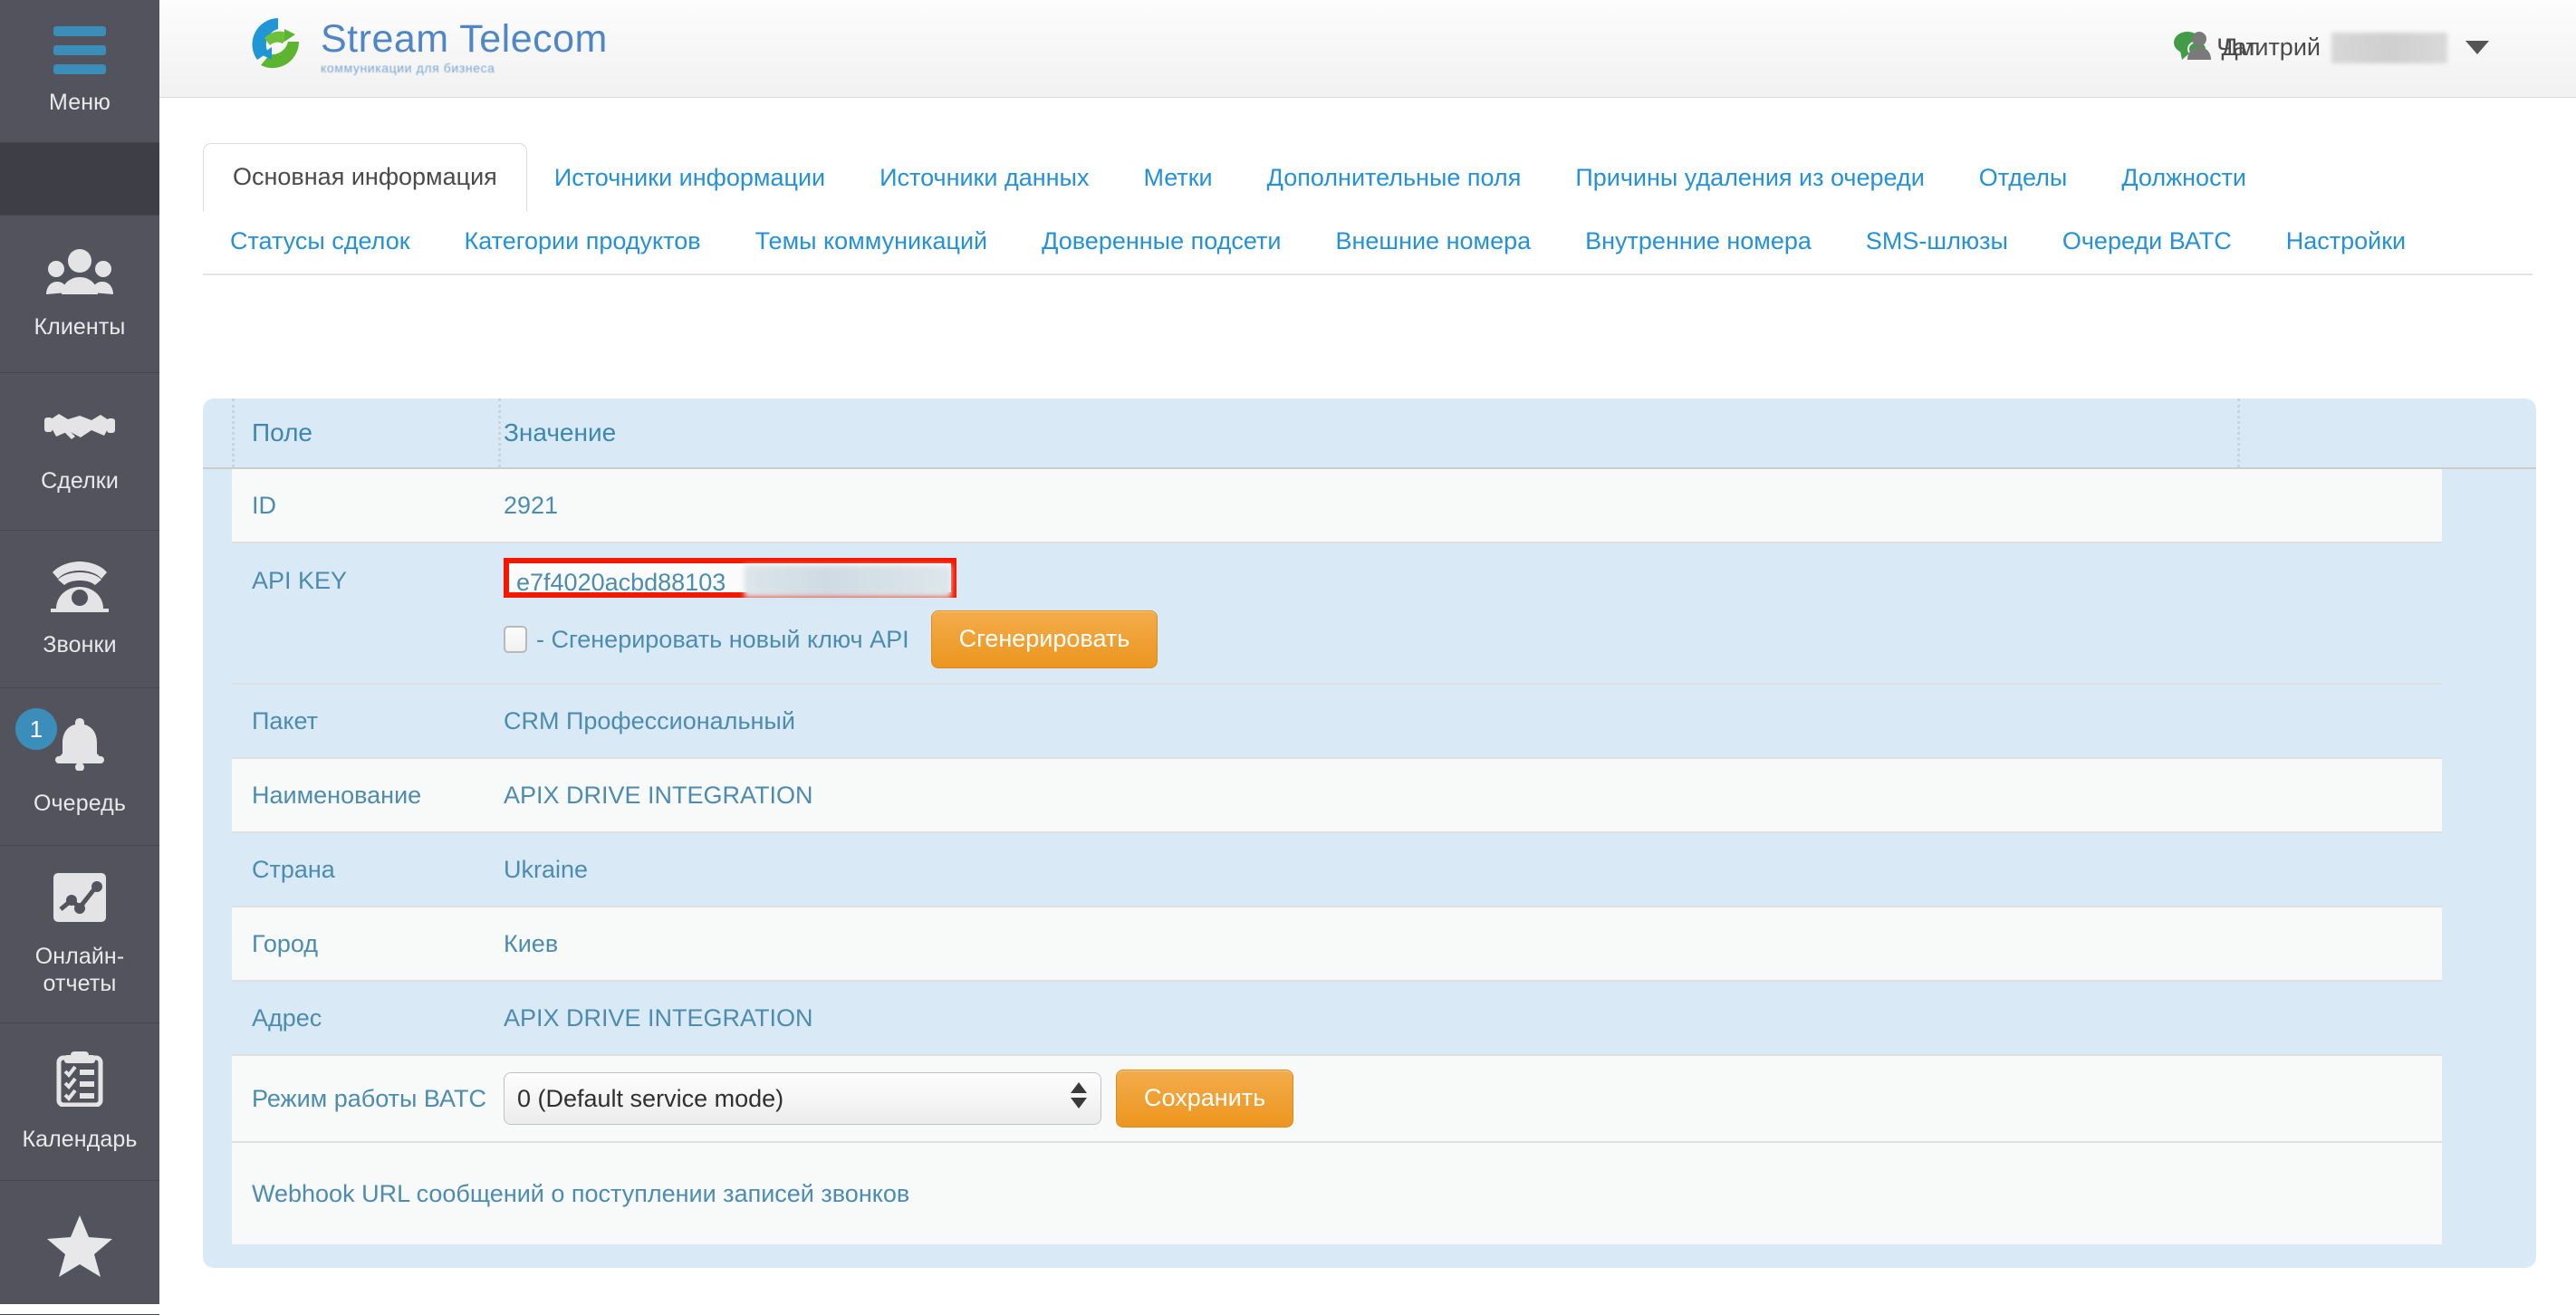 The width and height of the screenshot is (2576, 1315). What do you see at coordinates (1161, 242) in the screenshot?
I see `tab-trusted-subnets: Доверенные подсети` at bounding box center [1161, 242].